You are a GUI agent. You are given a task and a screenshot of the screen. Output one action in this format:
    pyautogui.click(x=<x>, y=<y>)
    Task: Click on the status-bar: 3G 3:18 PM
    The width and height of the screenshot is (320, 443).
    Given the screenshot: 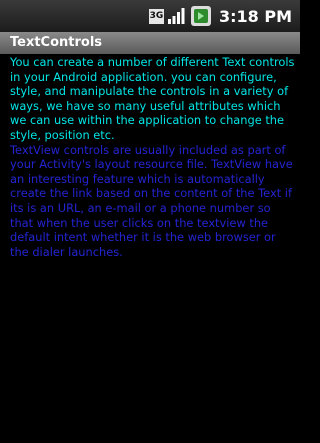 What is the action you would take?
    pyautogui.click(x=150, y=16)
    